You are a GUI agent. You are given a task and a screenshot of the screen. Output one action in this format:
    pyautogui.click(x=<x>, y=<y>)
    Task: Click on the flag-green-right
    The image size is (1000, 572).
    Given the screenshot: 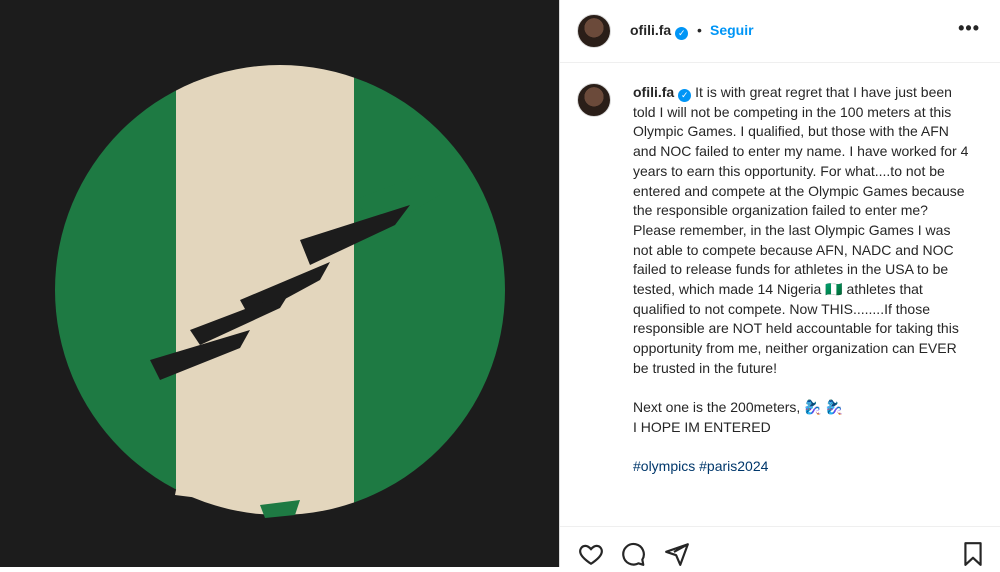 What is the action you would take?
    pyautogui.click(x=429, y=290)
    